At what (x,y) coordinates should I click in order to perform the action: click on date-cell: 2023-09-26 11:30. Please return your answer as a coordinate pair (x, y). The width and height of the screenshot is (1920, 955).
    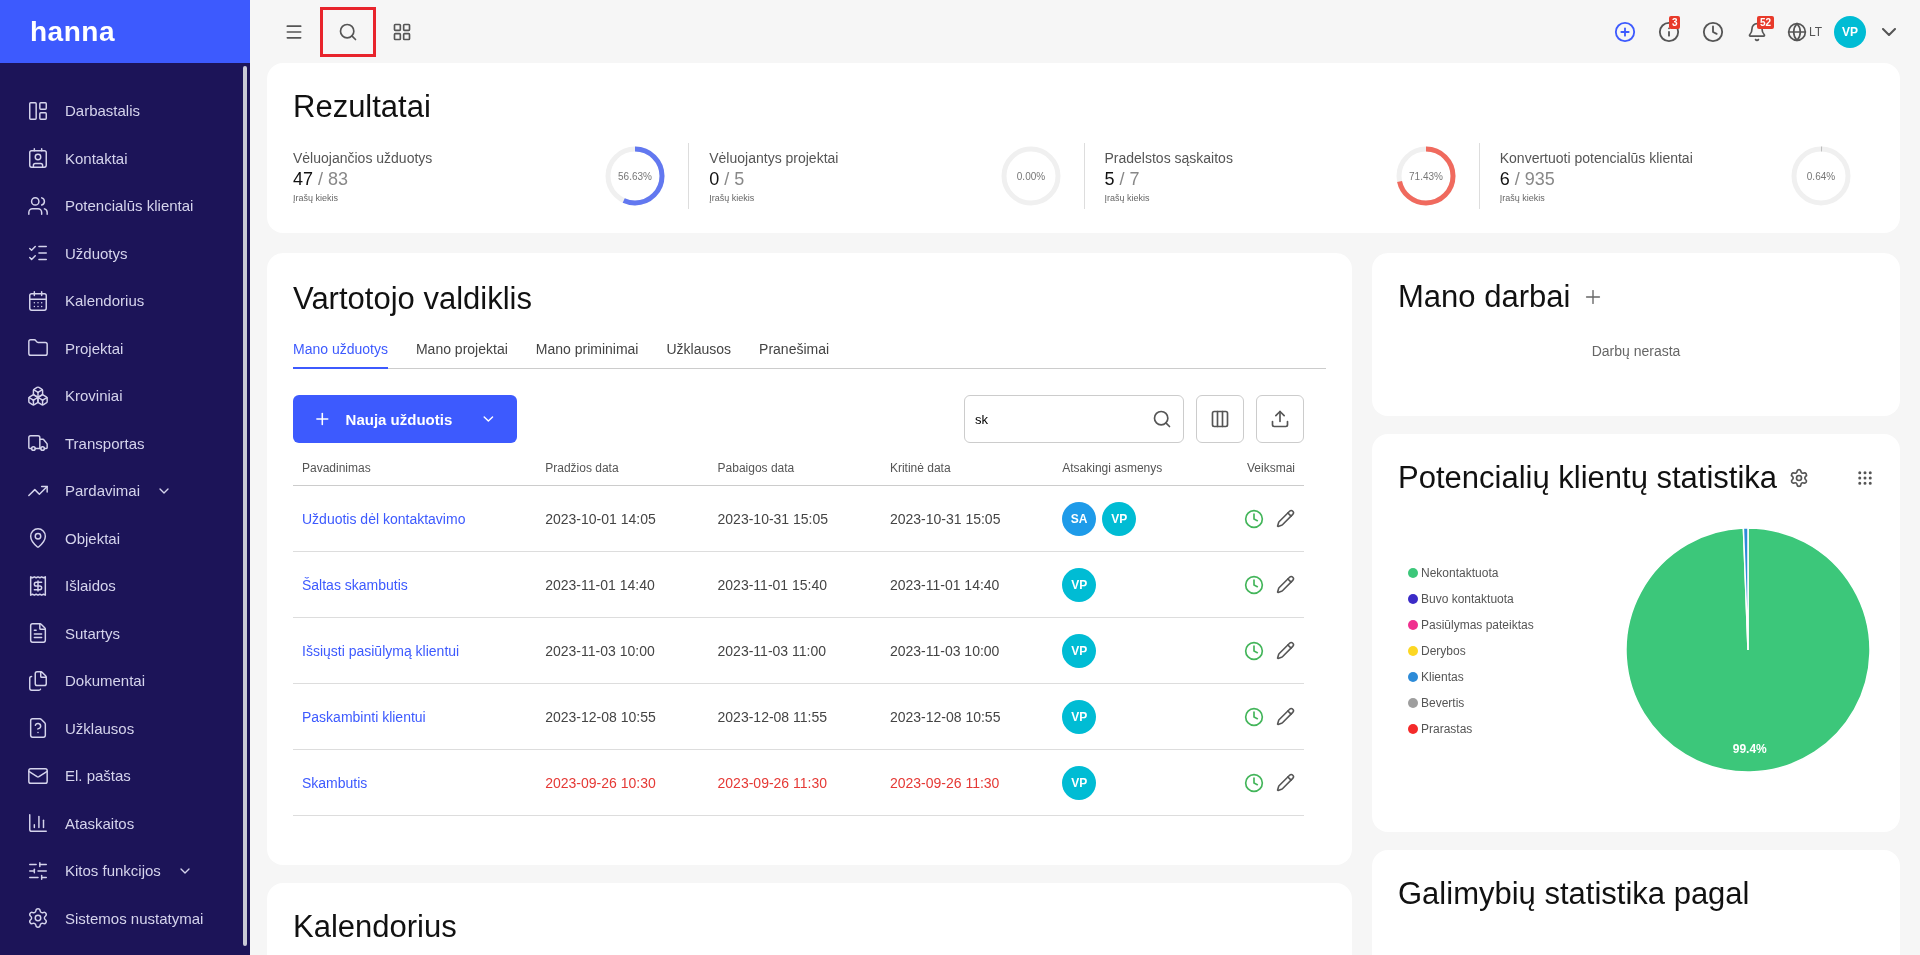
    Looking at the image, I should click on (944, 782).